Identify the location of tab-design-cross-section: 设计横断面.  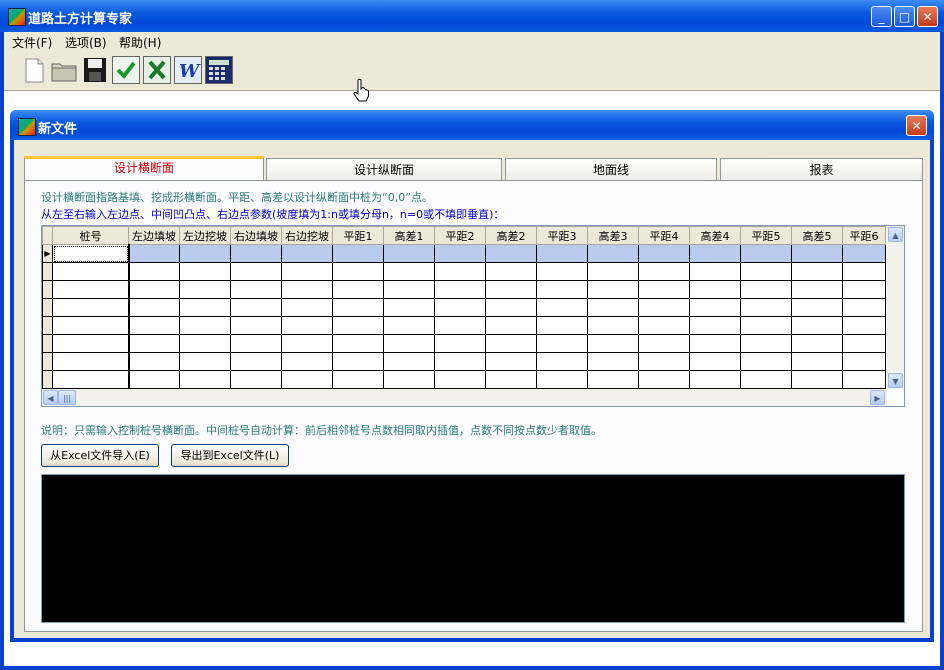
(144, 169).